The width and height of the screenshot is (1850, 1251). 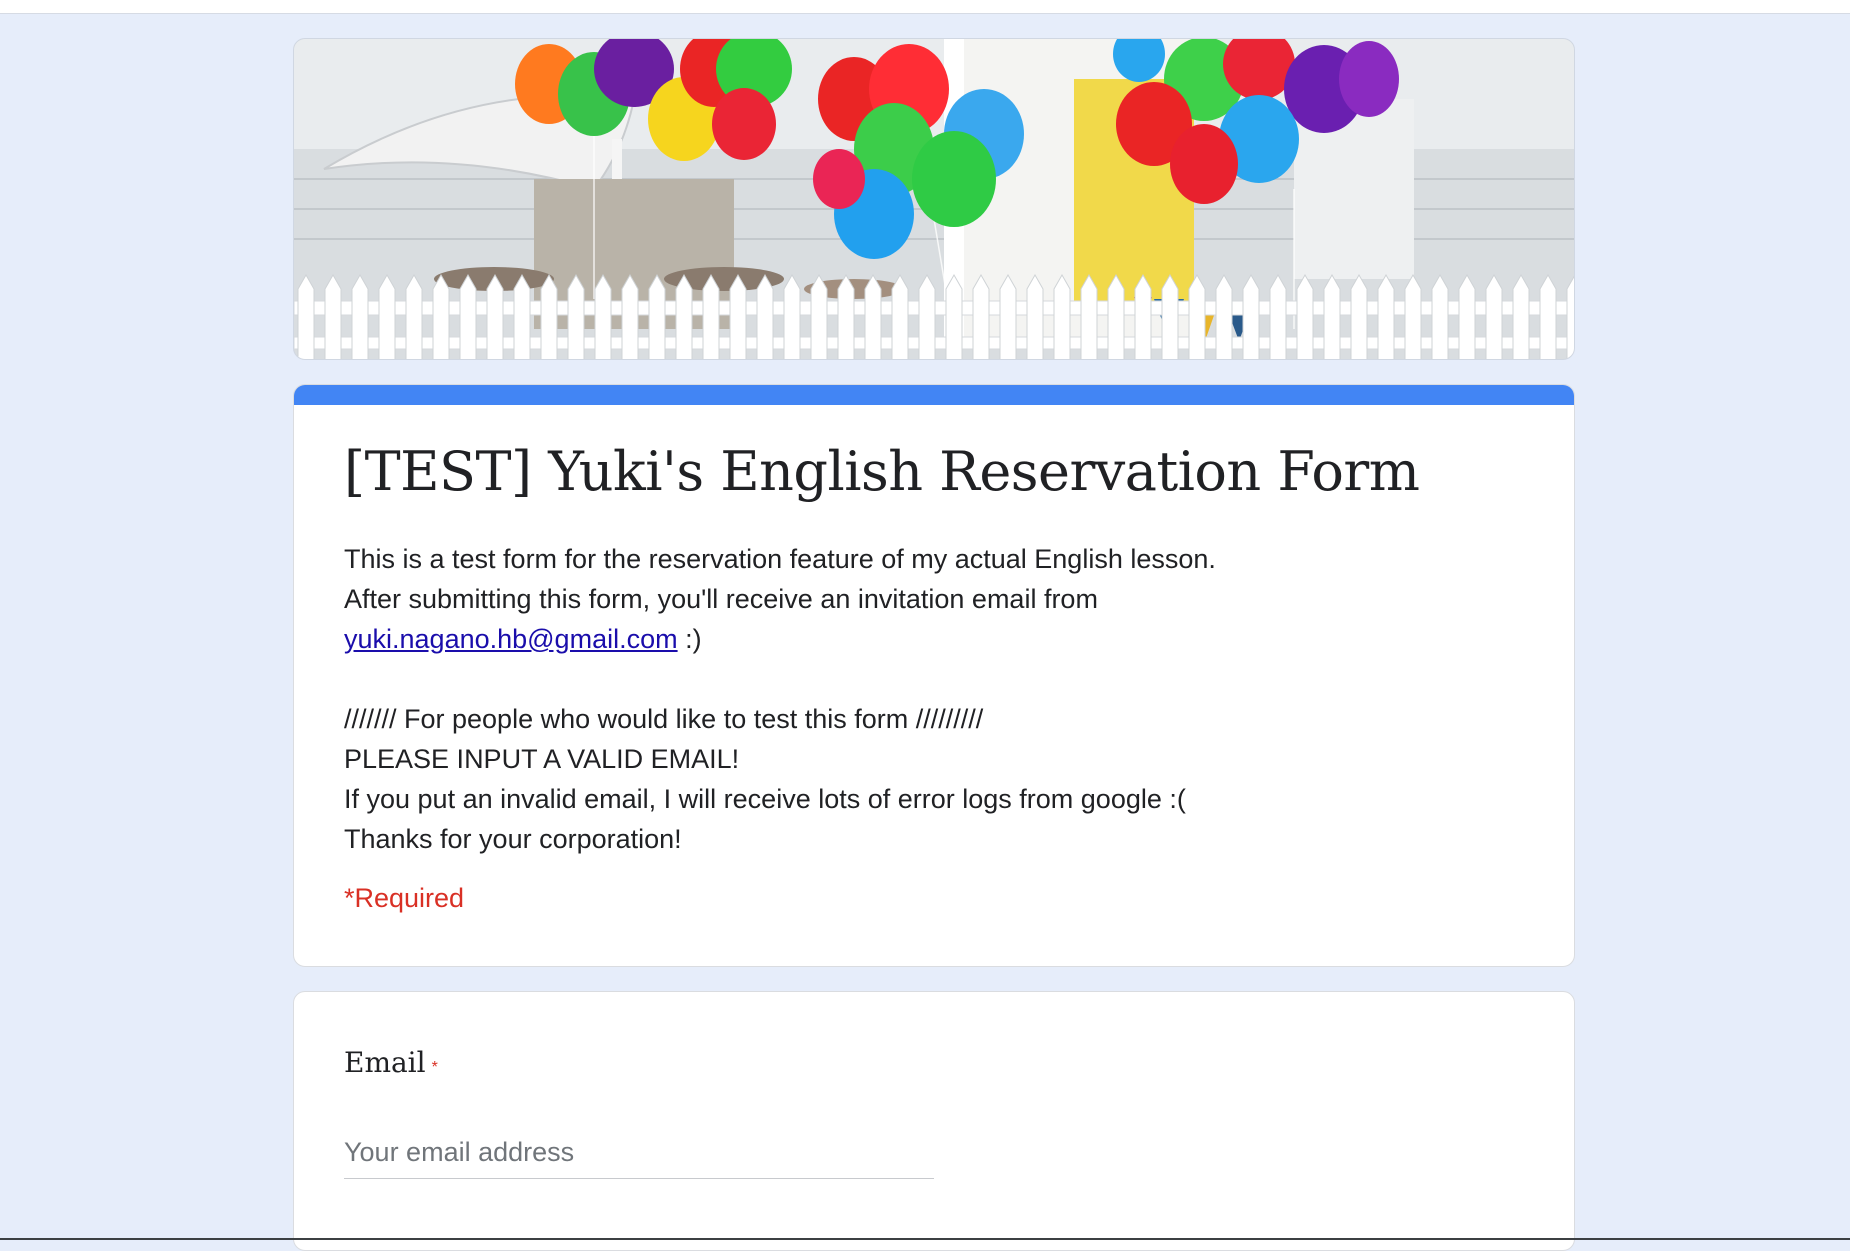 What do you see at coordinates (404, 898) in the screenshot?
I see `required-note: *Required` at bounding box center [404, 898].